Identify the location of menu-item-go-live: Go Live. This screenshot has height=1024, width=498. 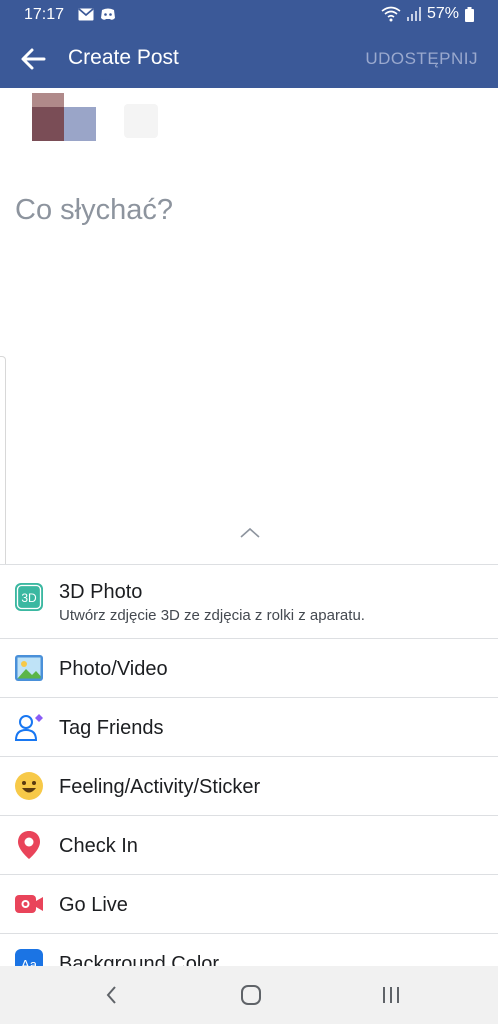
(249, 903).